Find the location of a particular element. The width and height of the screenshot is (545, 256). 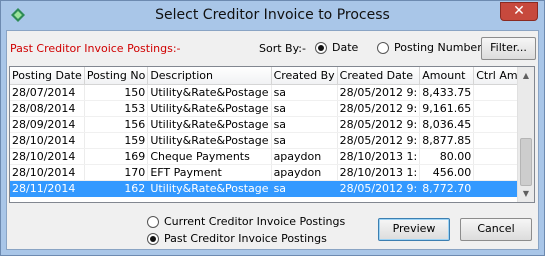

column-header: Posting Date is located at coordinates (47, 76).